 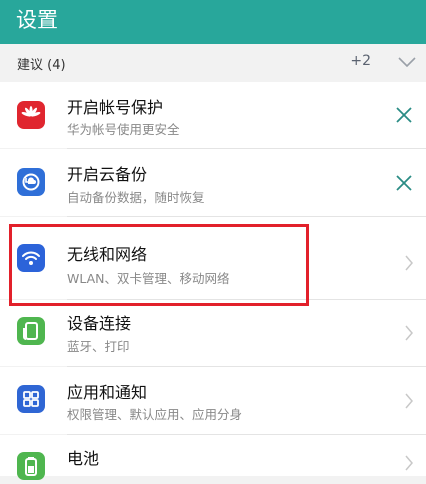 I want to click on item-title: 开启帐号保护, so click(x=115, y=107).